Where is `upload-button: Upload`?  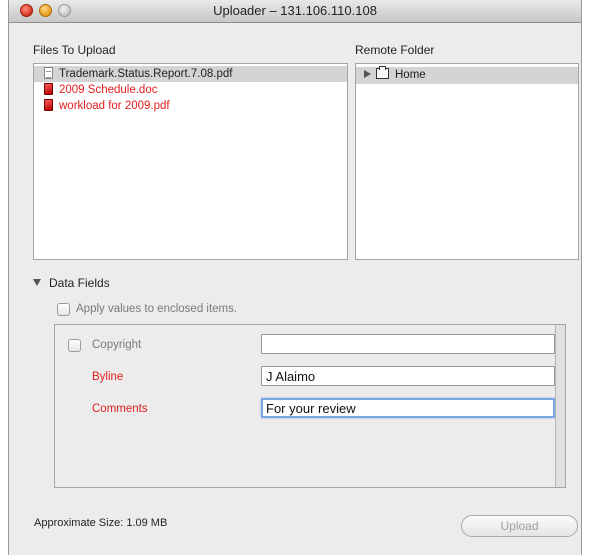
upload-button: Upload is located at coordinates (519, 526).